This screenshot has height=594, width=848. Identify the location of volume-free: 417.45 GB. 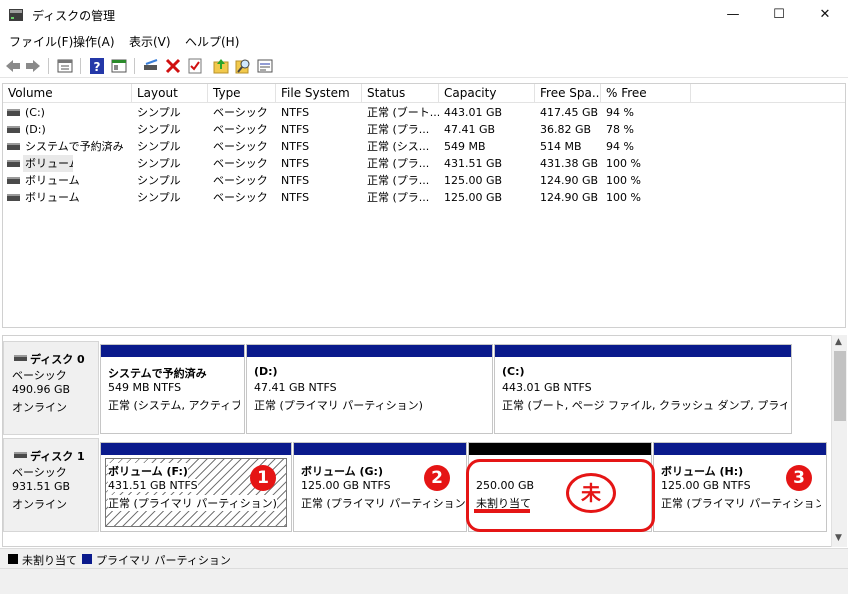
(569, 112).